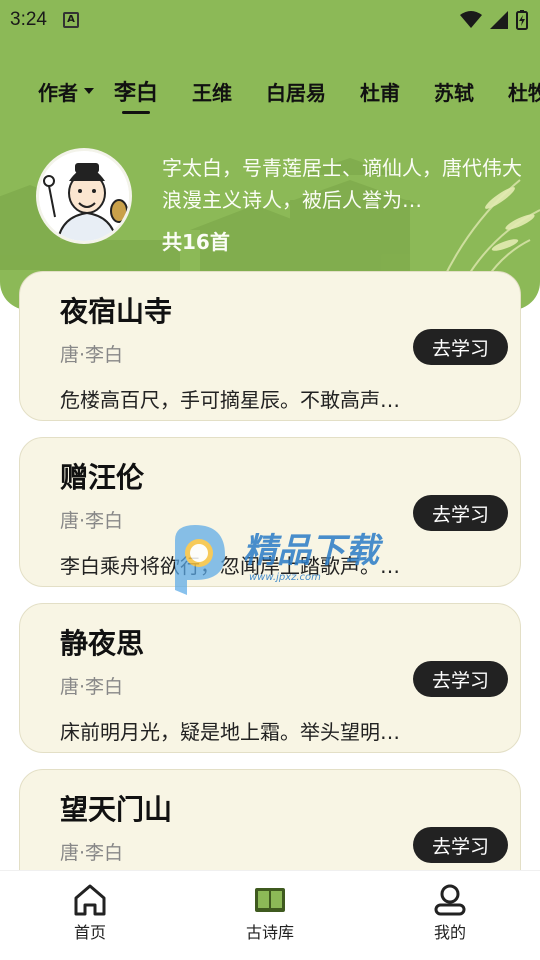  What do you see at coordinates (136, 93) in the screenshot?
I see `tab-label: 李白` at bounding box center [136, 93].